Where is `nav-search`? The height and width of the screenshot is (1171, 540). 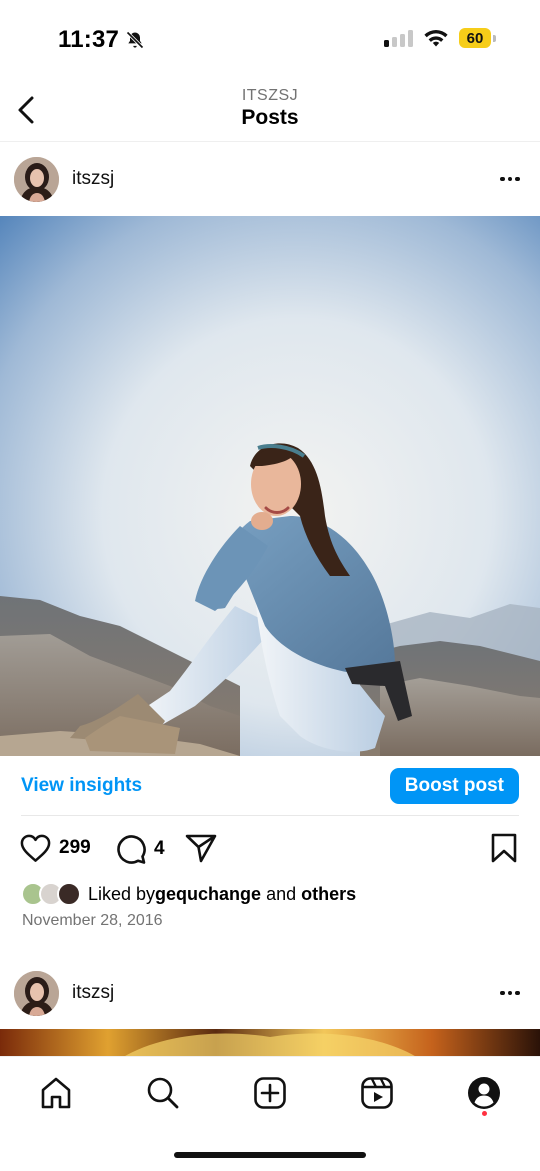 nav-search is located at coordinates (163, 1093).